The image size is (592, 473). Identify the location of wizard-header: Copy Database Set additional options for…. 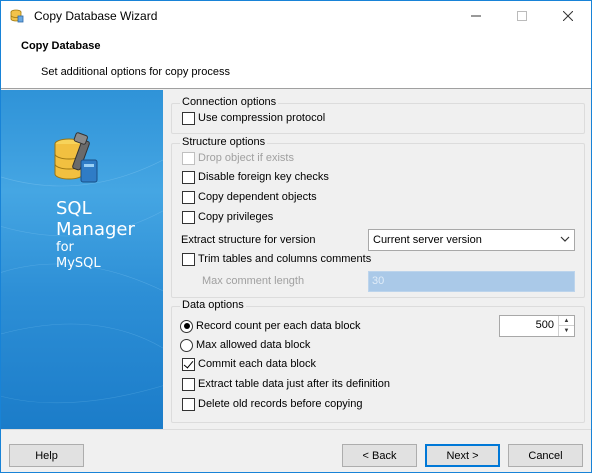
(296, 60).